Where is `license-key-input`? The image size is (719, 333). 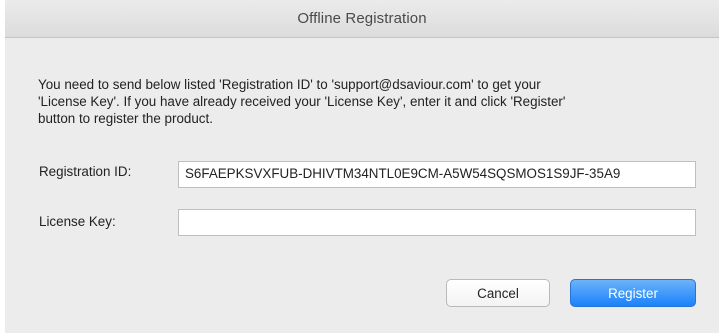
license-key-input is located at coordinates (437, 222).